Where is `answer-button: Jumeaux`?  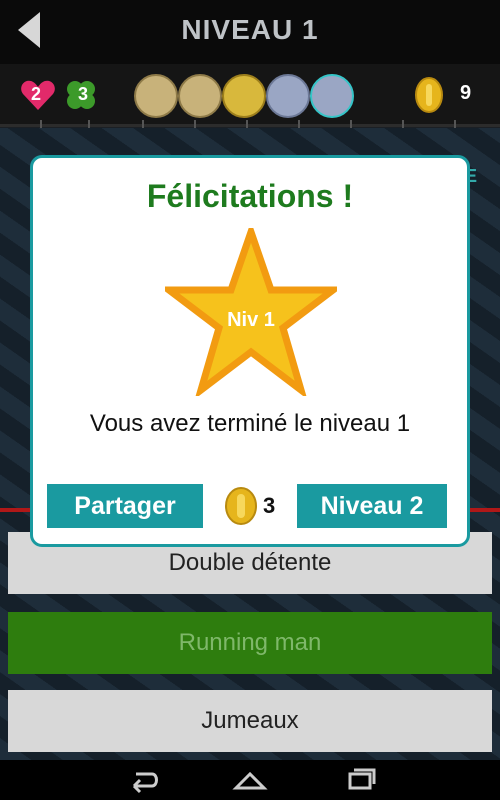 answer-button: Jumeaux is located at coordinates (250, 721).